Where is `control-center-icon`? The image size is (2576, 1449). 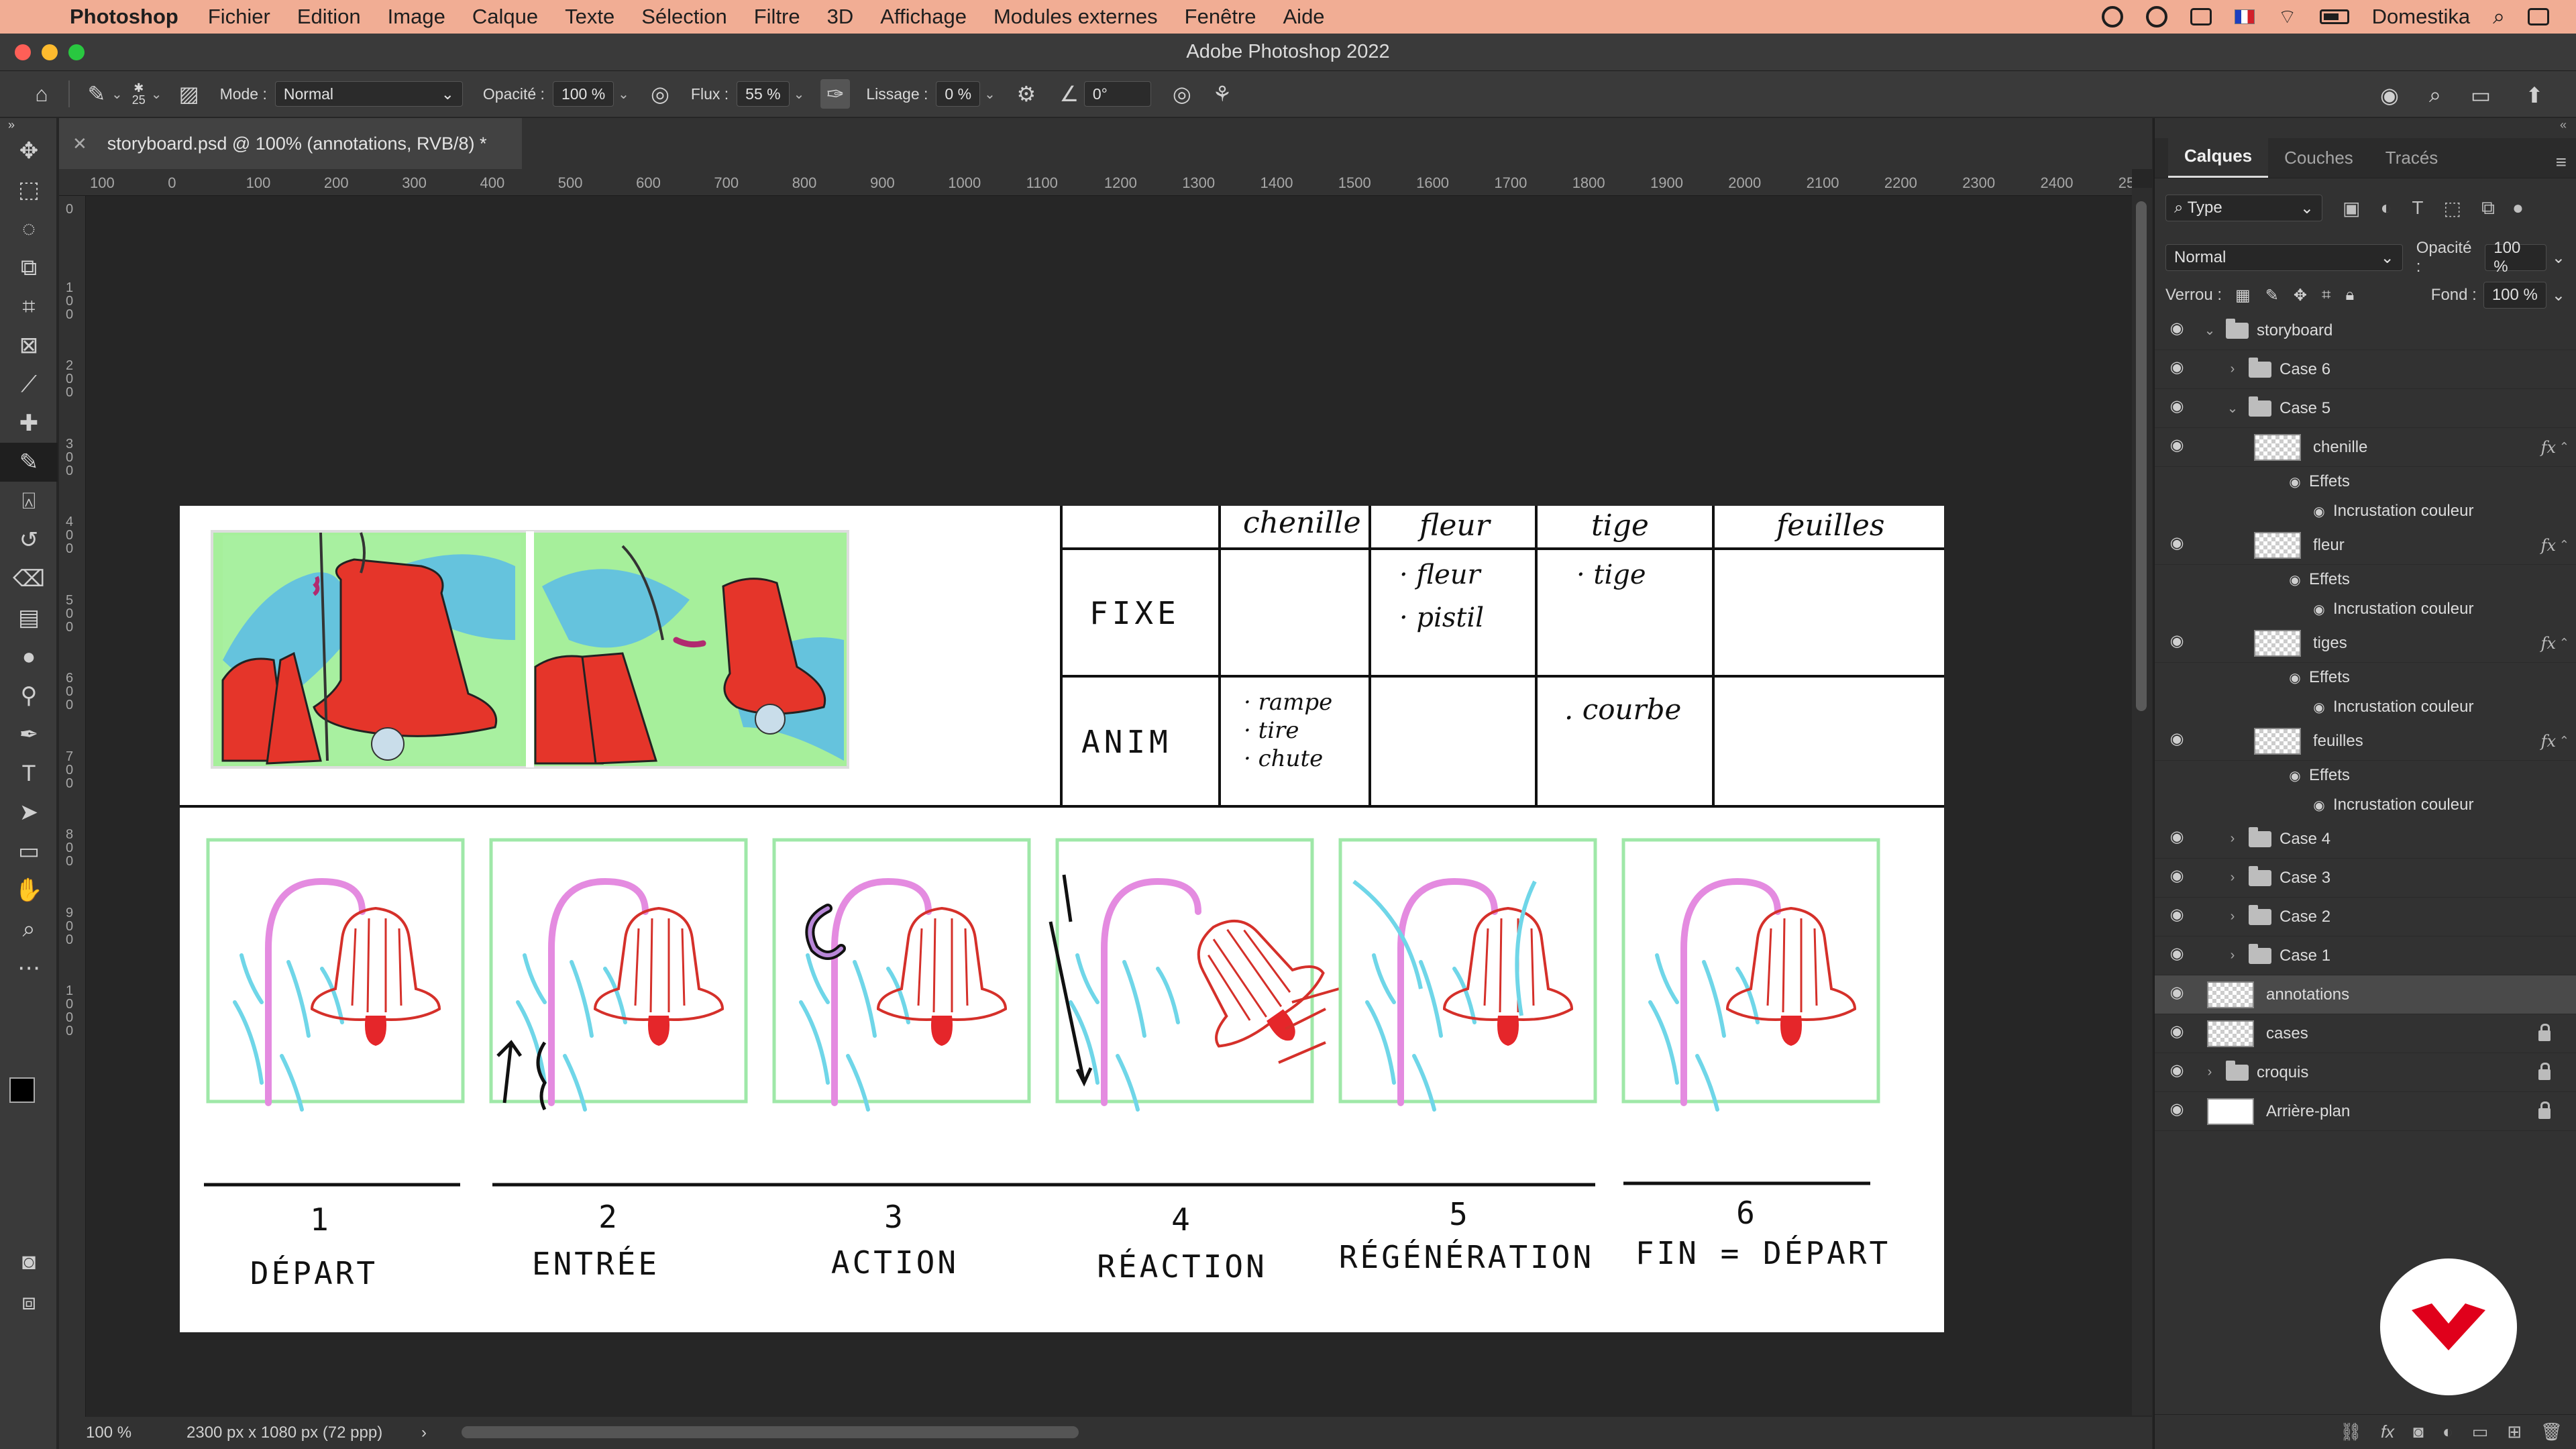 control-center-icon is located at coordinates (2538, 16).